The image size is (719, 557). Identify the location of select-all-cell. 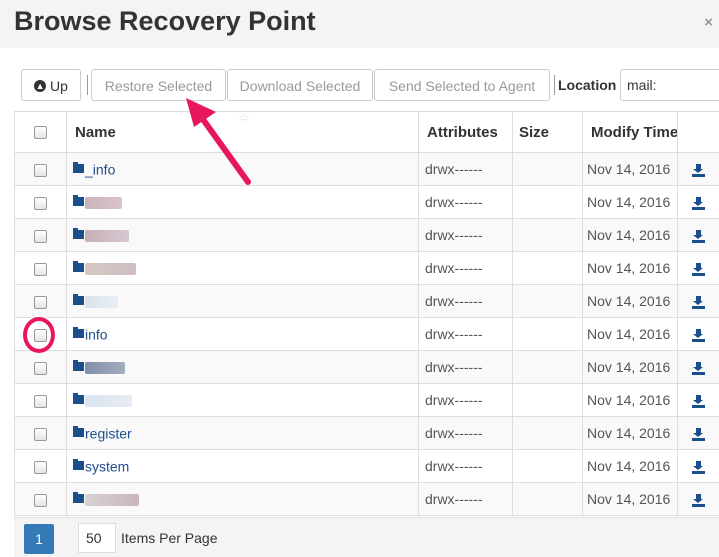
(41, 132).